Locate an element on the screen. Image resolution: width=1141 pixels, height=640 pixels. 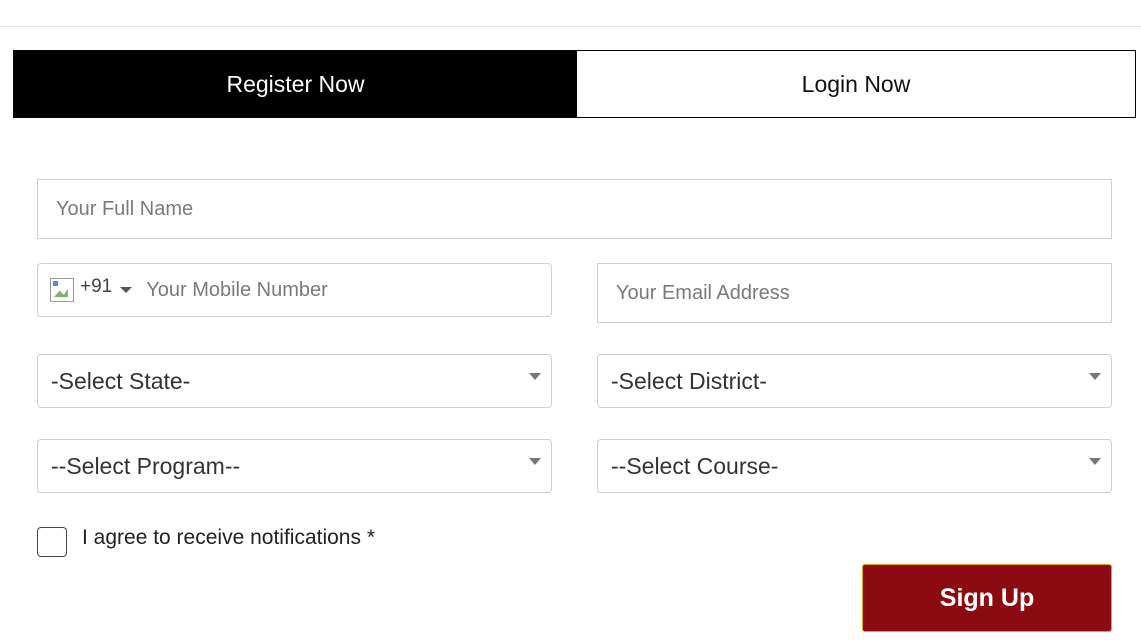
full-name-field is located at coordinates (574, 209).